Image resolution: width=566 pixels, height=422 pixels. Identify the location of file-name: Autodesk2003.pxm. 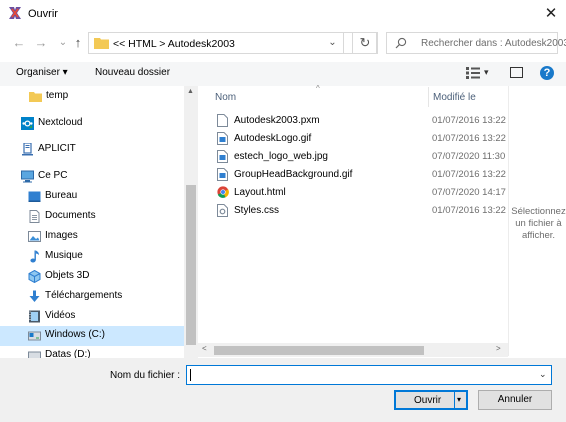
(277, 120).